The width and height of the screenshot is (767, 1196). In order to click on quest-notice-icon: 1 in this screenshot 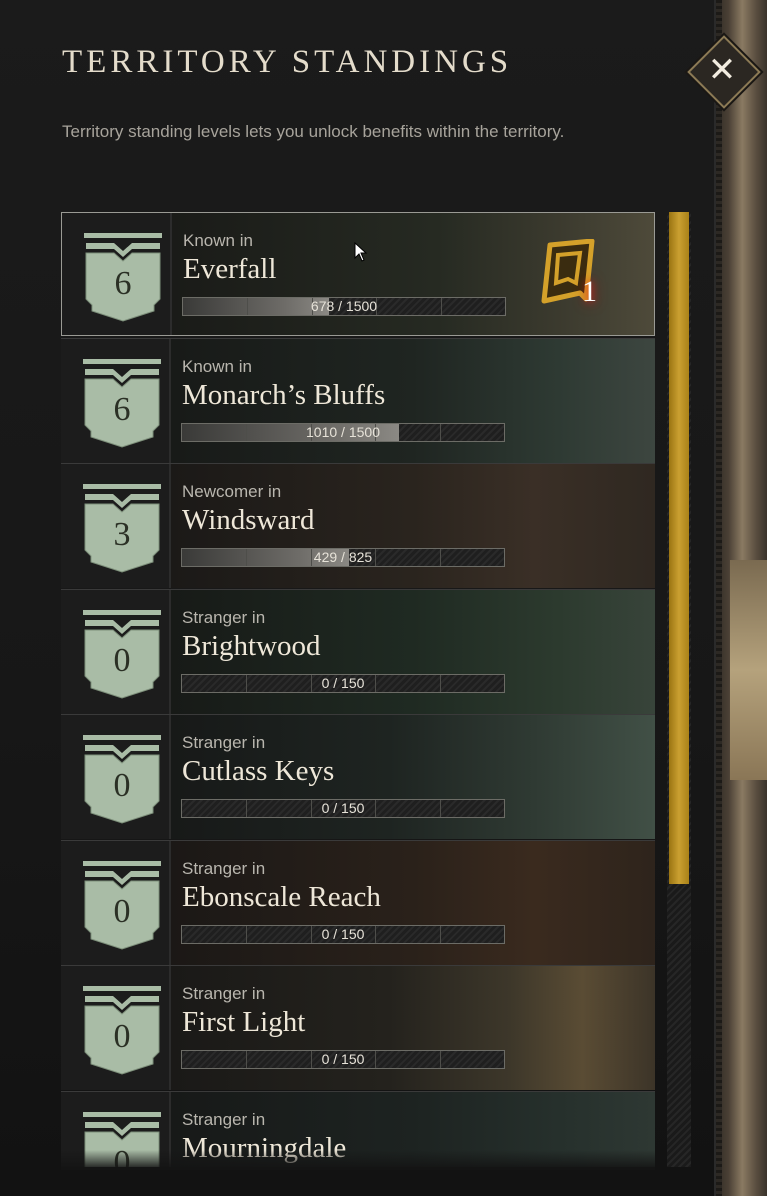, I will do `click(571, 274)`.